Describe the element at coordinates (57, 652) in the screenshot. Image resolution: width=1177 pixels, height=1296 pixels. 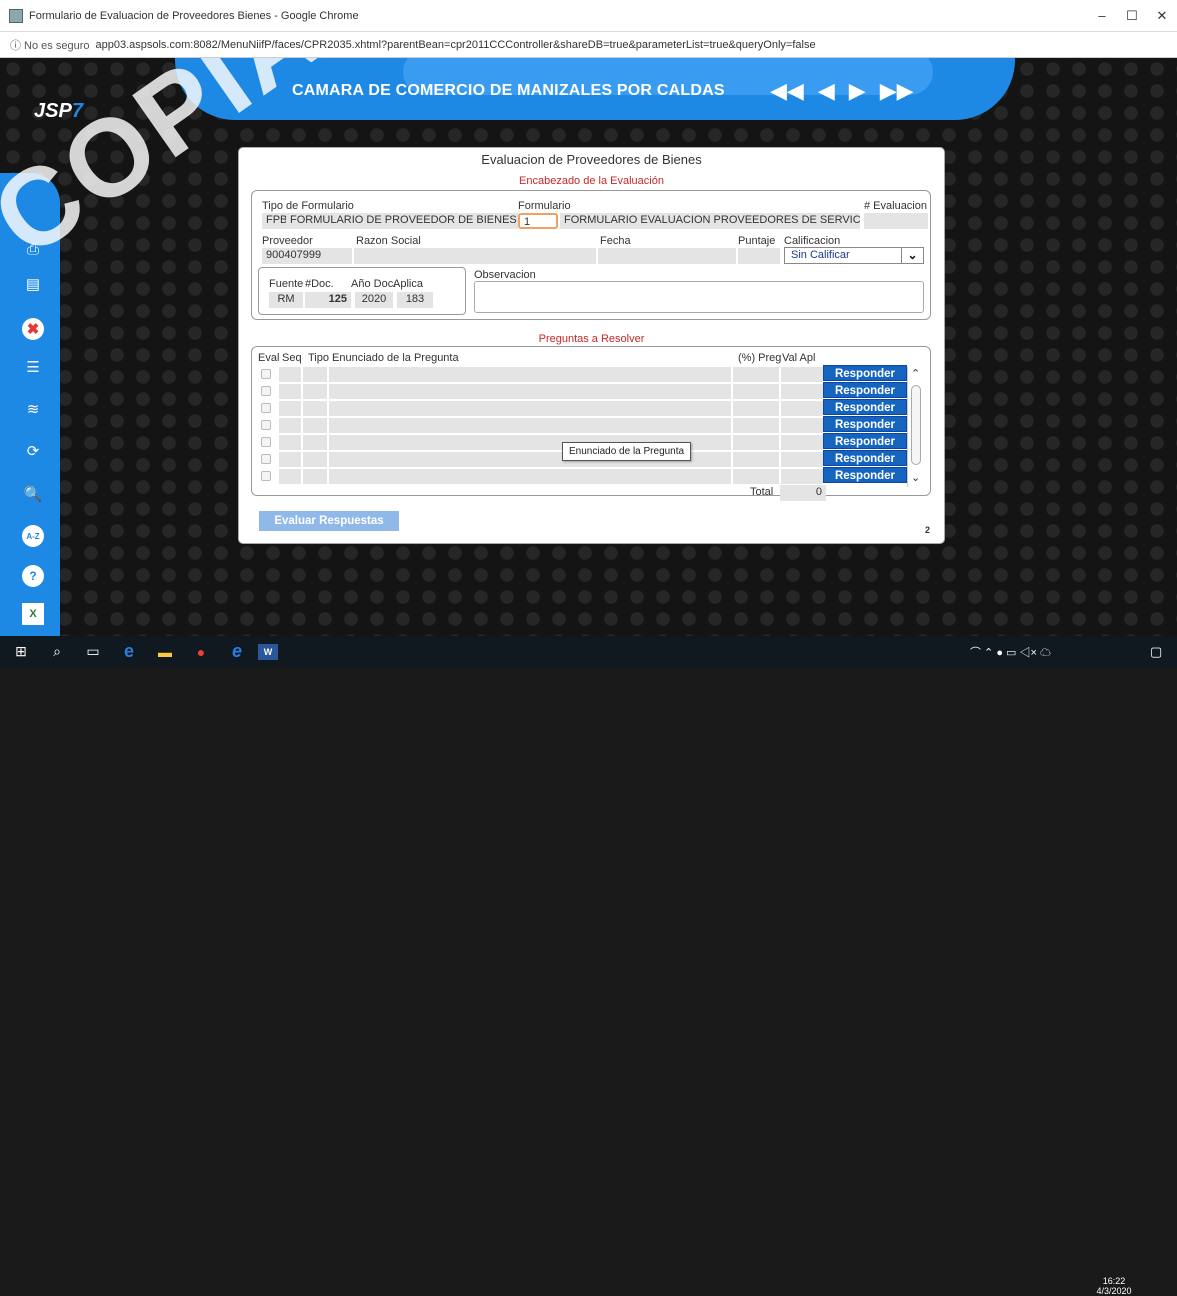
I see `search-icon: ⌕` at that location.